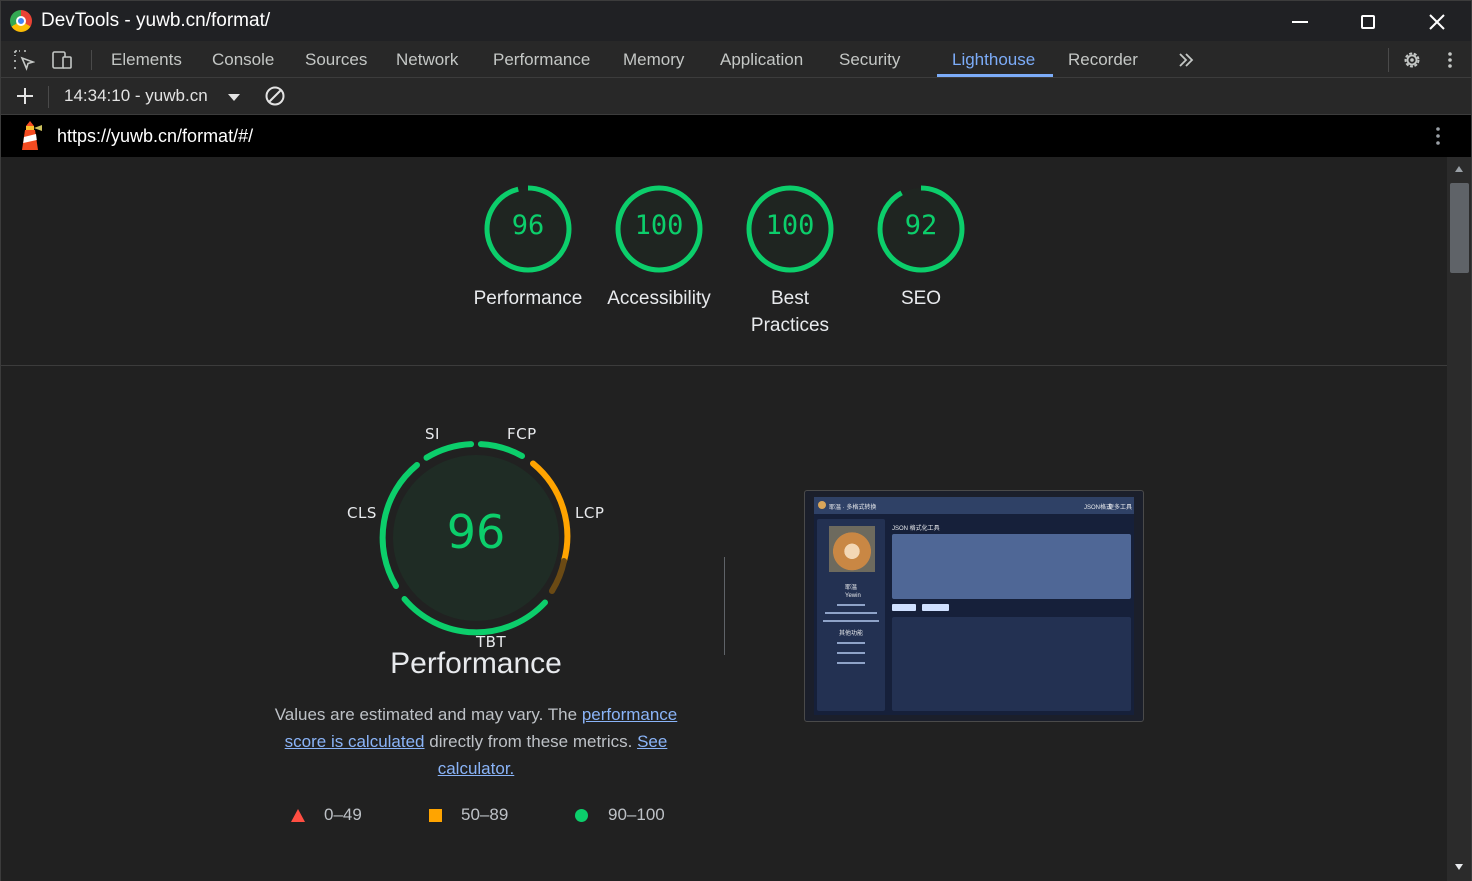 The width and height of the screenshot is (1472, 881). What do you see at coordinates (869, 59) in the screenshot?
I see `tab-security: Security` at bounding box center [869, 59].